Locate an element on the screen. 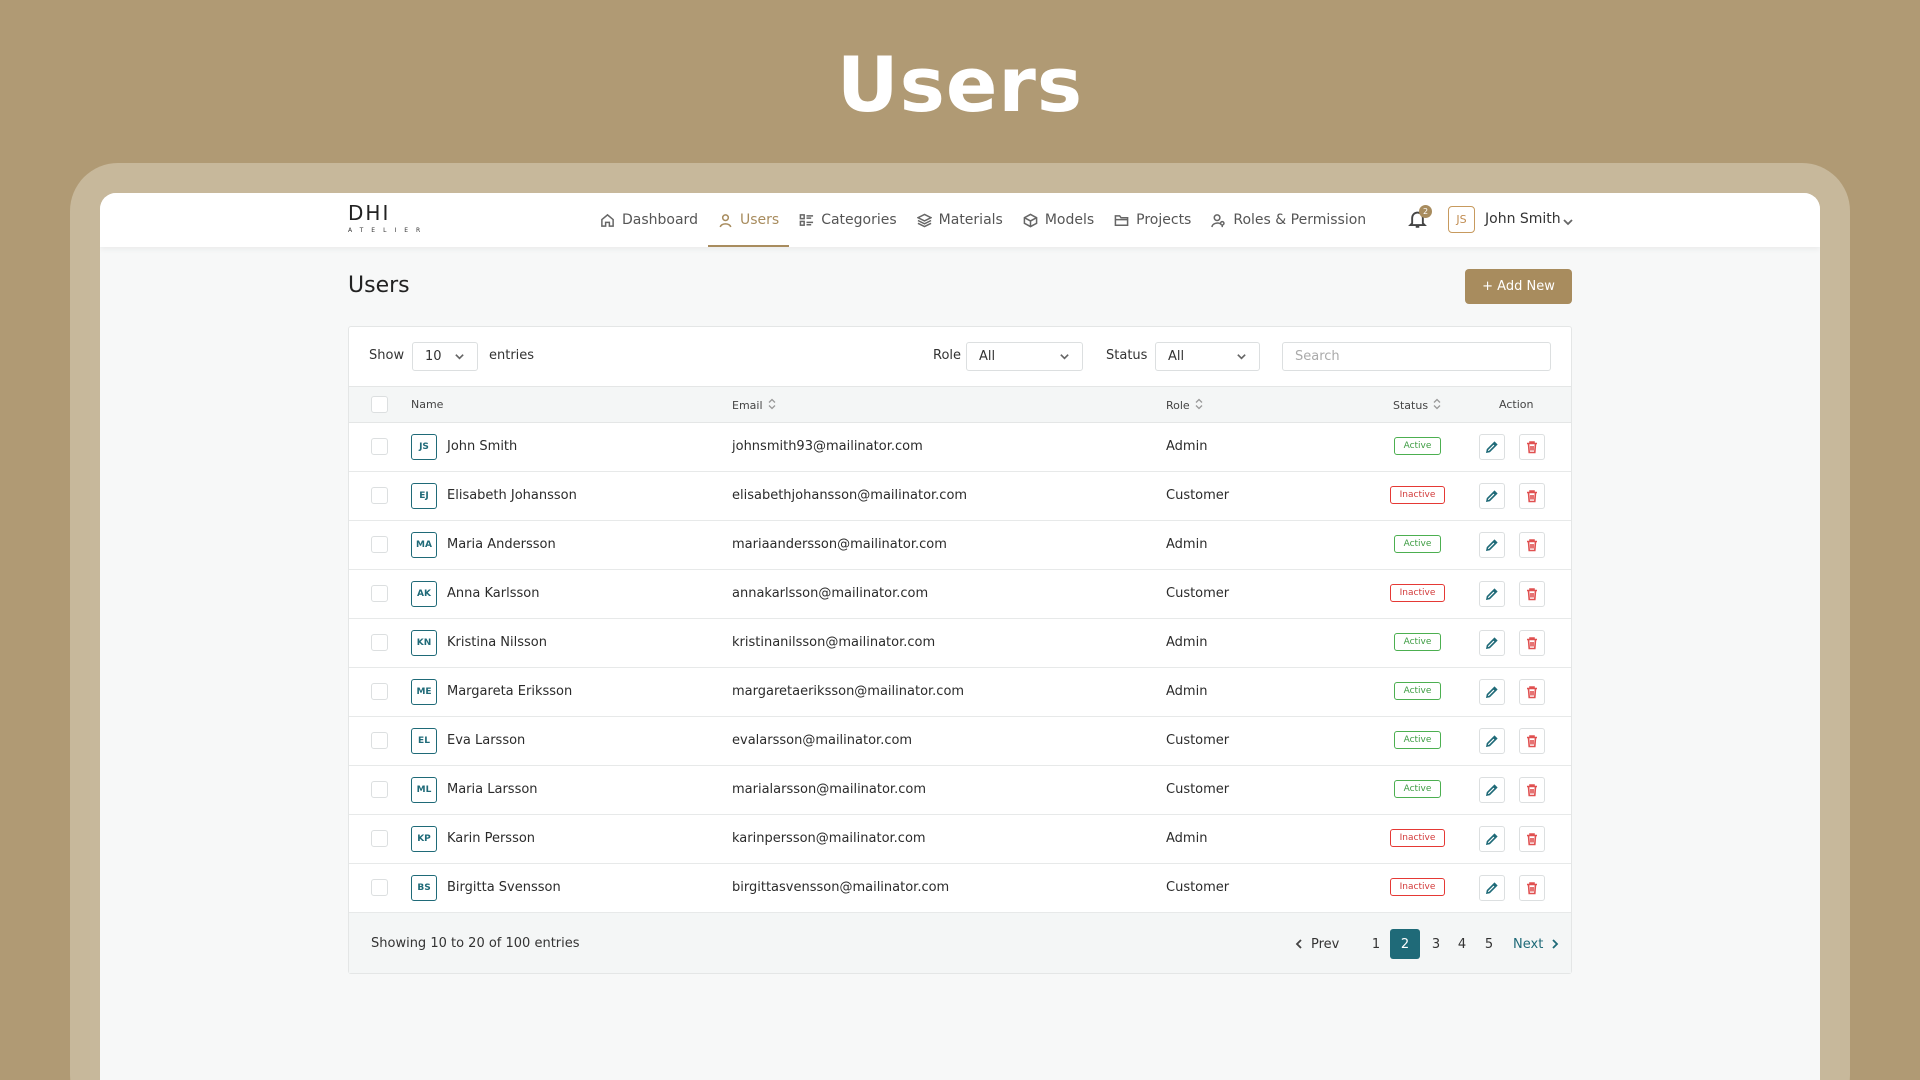 The height and width of the screenshot is (1080, 1920). user-name-cell: Margareta Eriksson is located at coordinates (510, 691).